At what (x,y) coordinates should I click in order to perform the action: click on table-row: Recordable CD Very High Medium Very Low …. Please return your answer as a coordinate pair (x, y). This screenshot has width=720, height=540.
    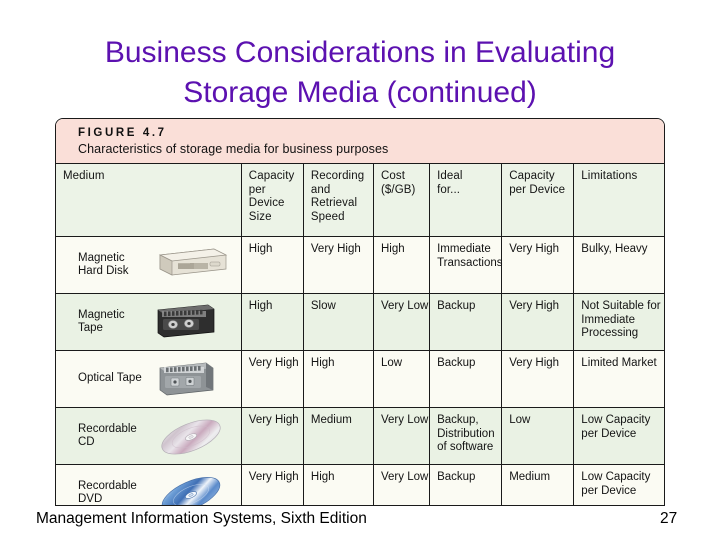
    Looking at the image, I should click on (360, 436).